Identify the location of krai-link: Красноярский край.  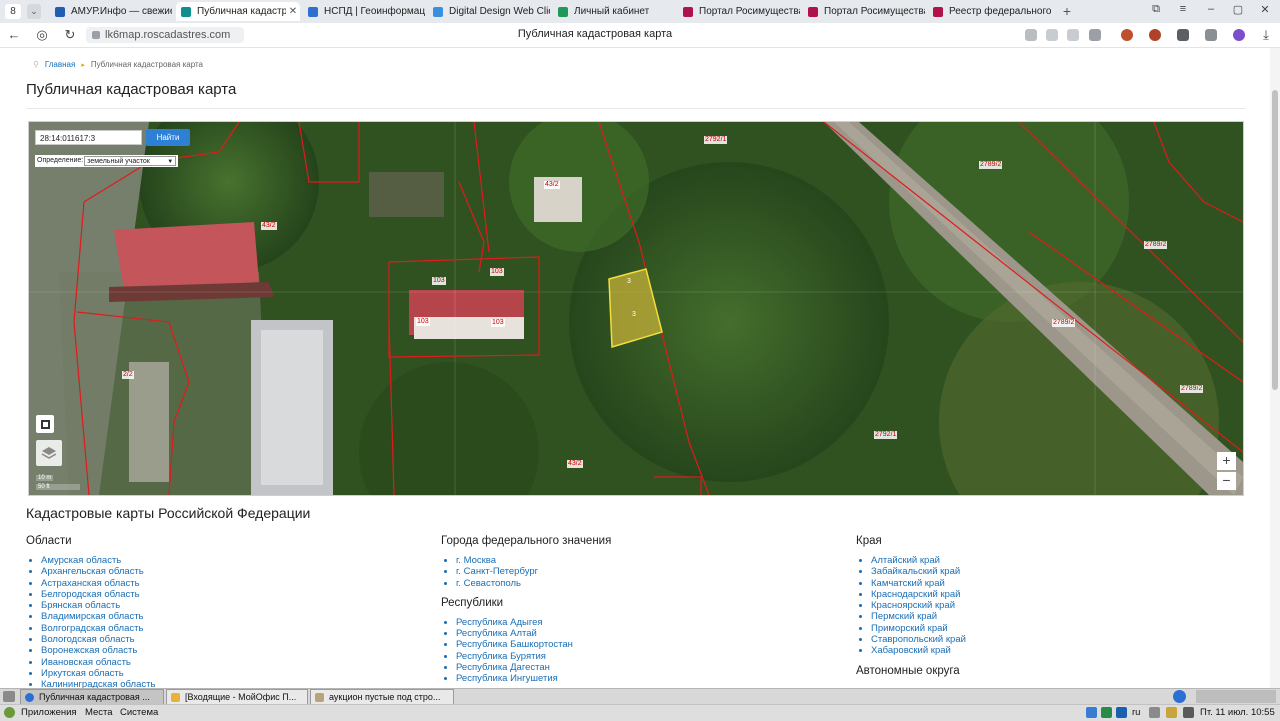
(1053, 605).